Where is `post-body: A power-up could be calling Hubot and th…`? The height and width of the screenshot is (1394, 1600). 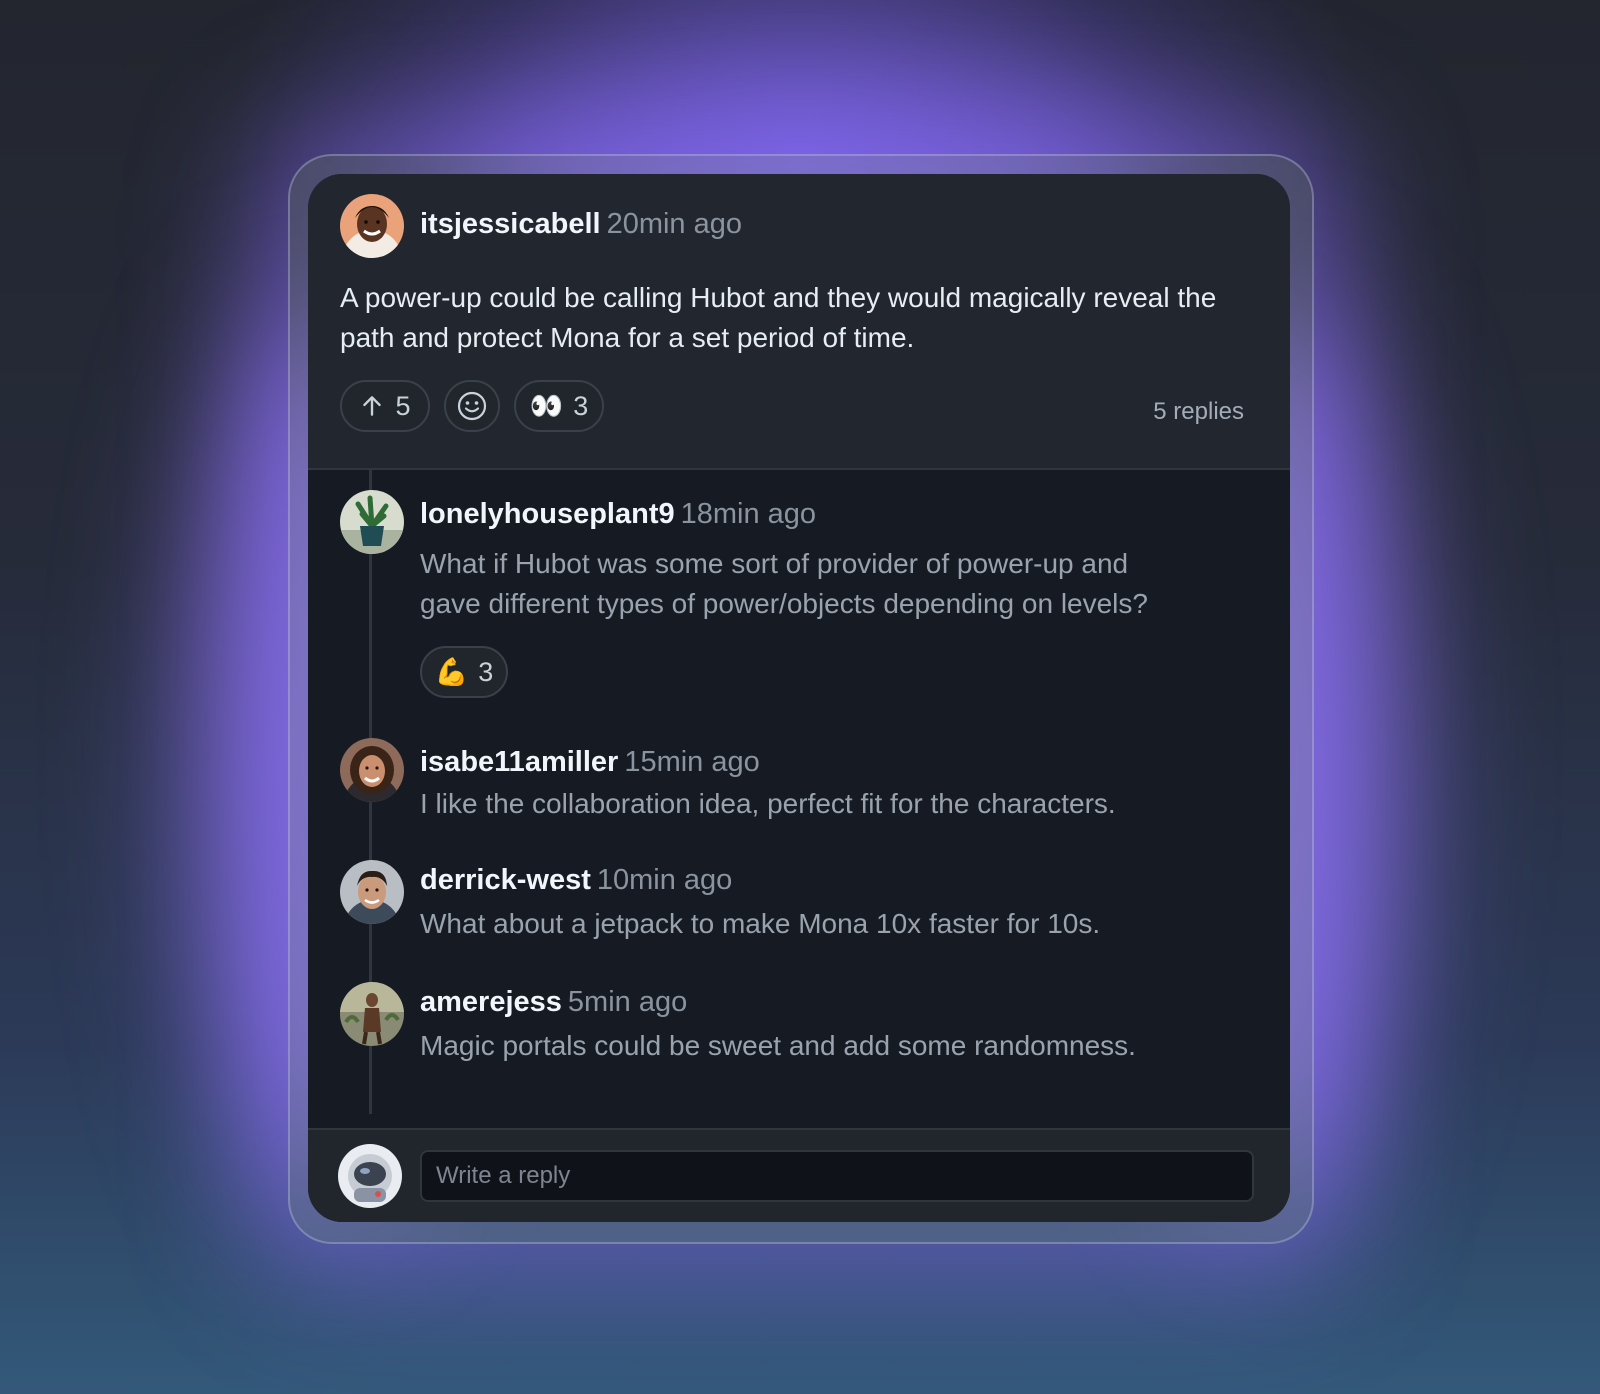 post-body: A power-up could be calling Hubot and th… is located at coordinates (778, 317).